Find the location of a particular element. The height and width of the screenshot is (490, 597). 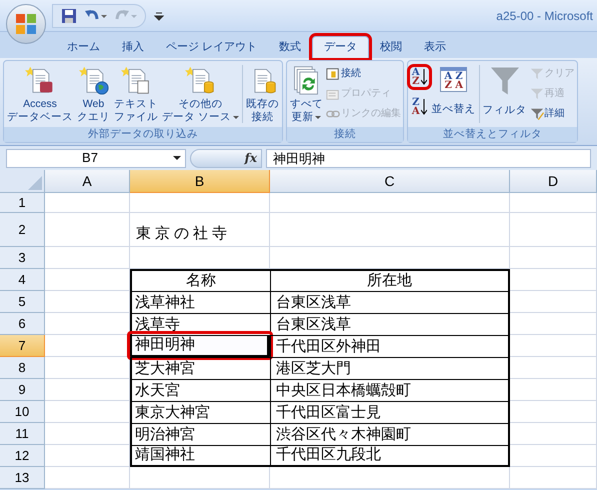

ribbon-button: フィルタ is located at coordinates (505, 94).